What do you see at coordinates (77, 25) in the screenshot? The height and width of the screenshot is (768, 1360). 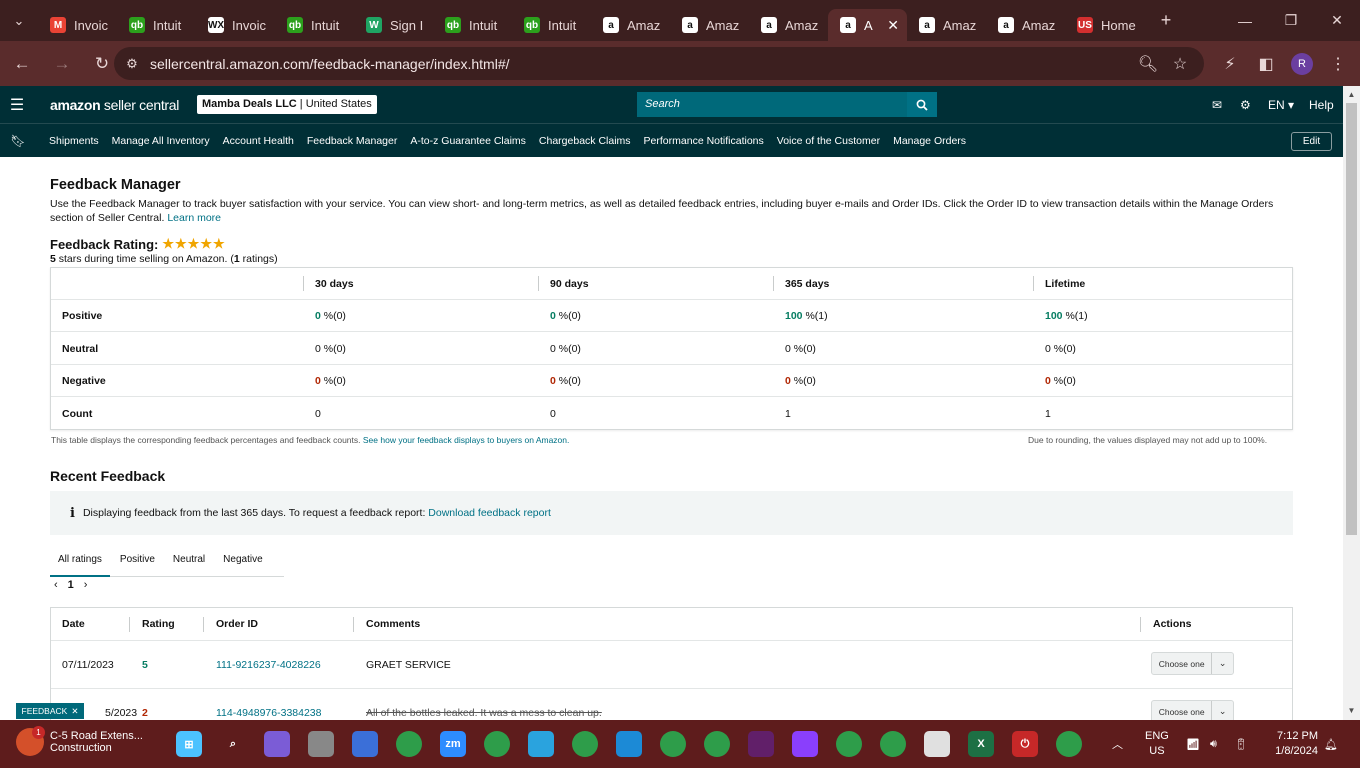 I see `browser-tab: M Invoic` at bounding box center [77, 25].